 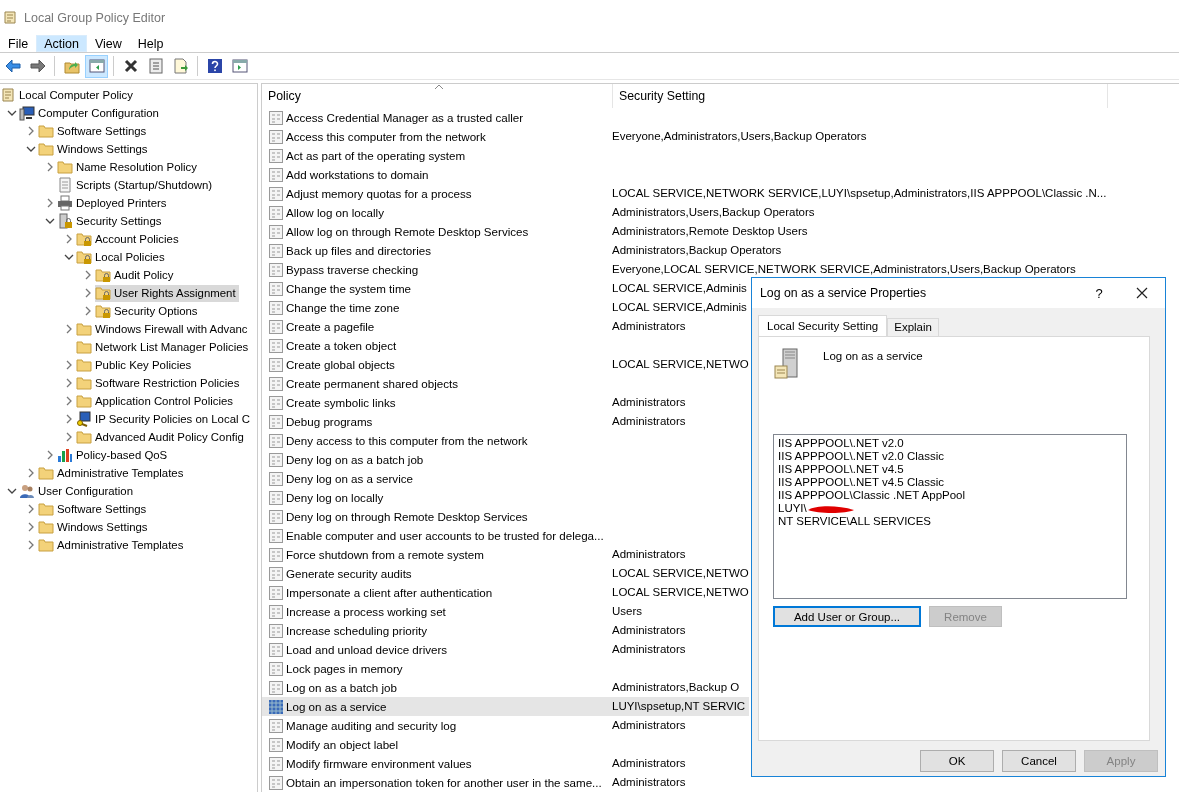 What do you see at coordinates (710, 231) in the screenshot?
I see `security-setting: Administrators,Remote Desktop Users` at bounding box center [710, 231].